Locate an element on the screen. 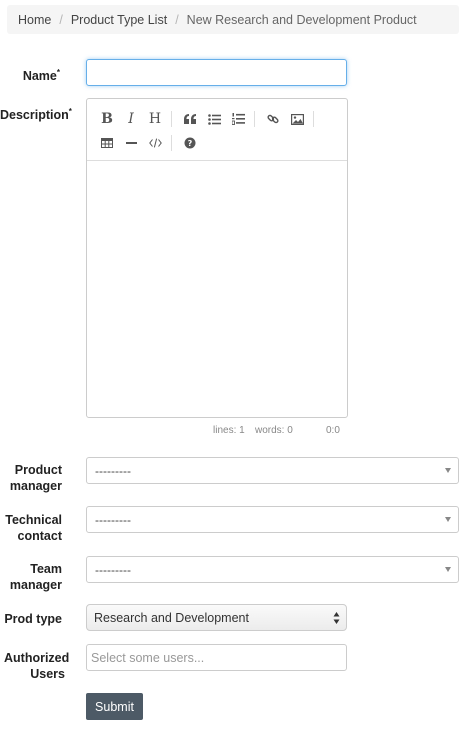  prod-type-label: Prod type is located at coordinates (33, 619).